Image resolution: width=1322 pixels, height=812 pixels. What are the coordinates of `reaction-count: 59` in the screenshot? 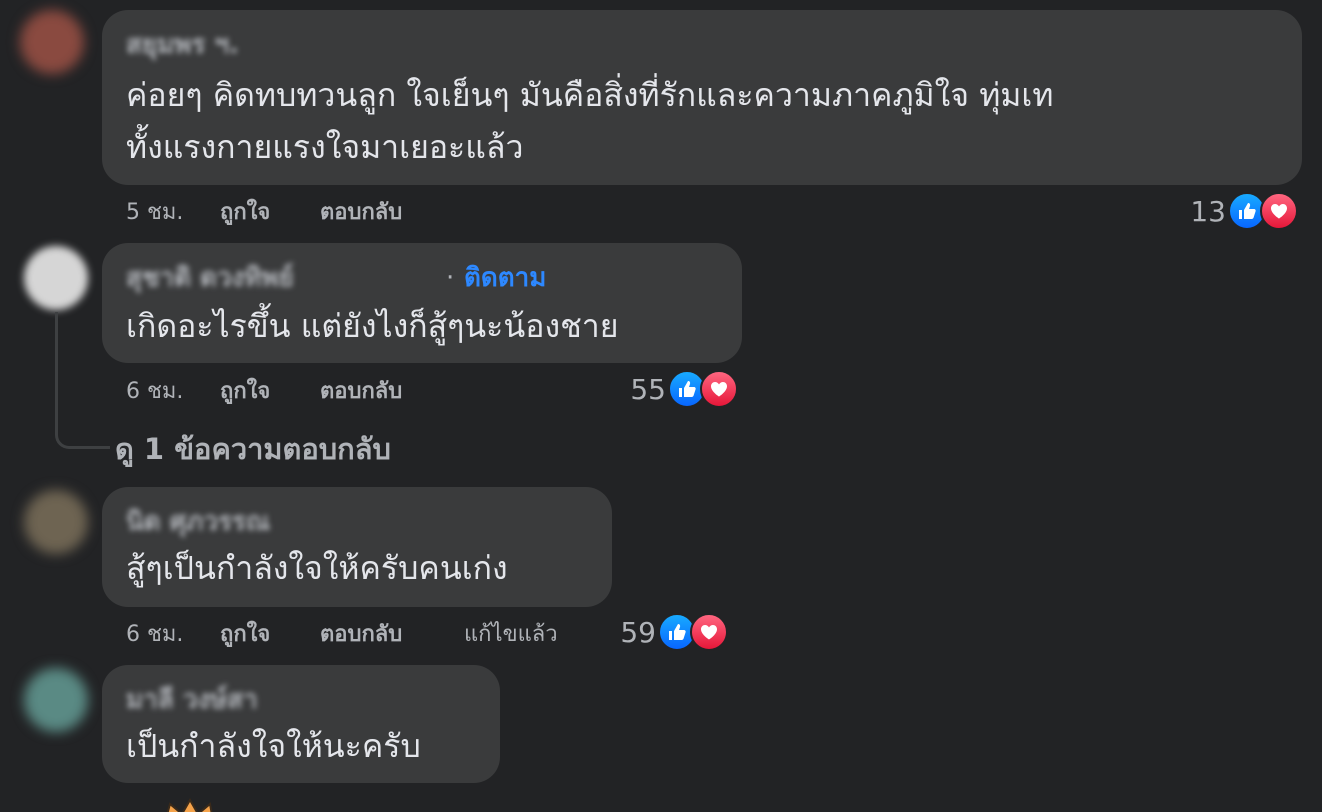 It's located at (631, 633).